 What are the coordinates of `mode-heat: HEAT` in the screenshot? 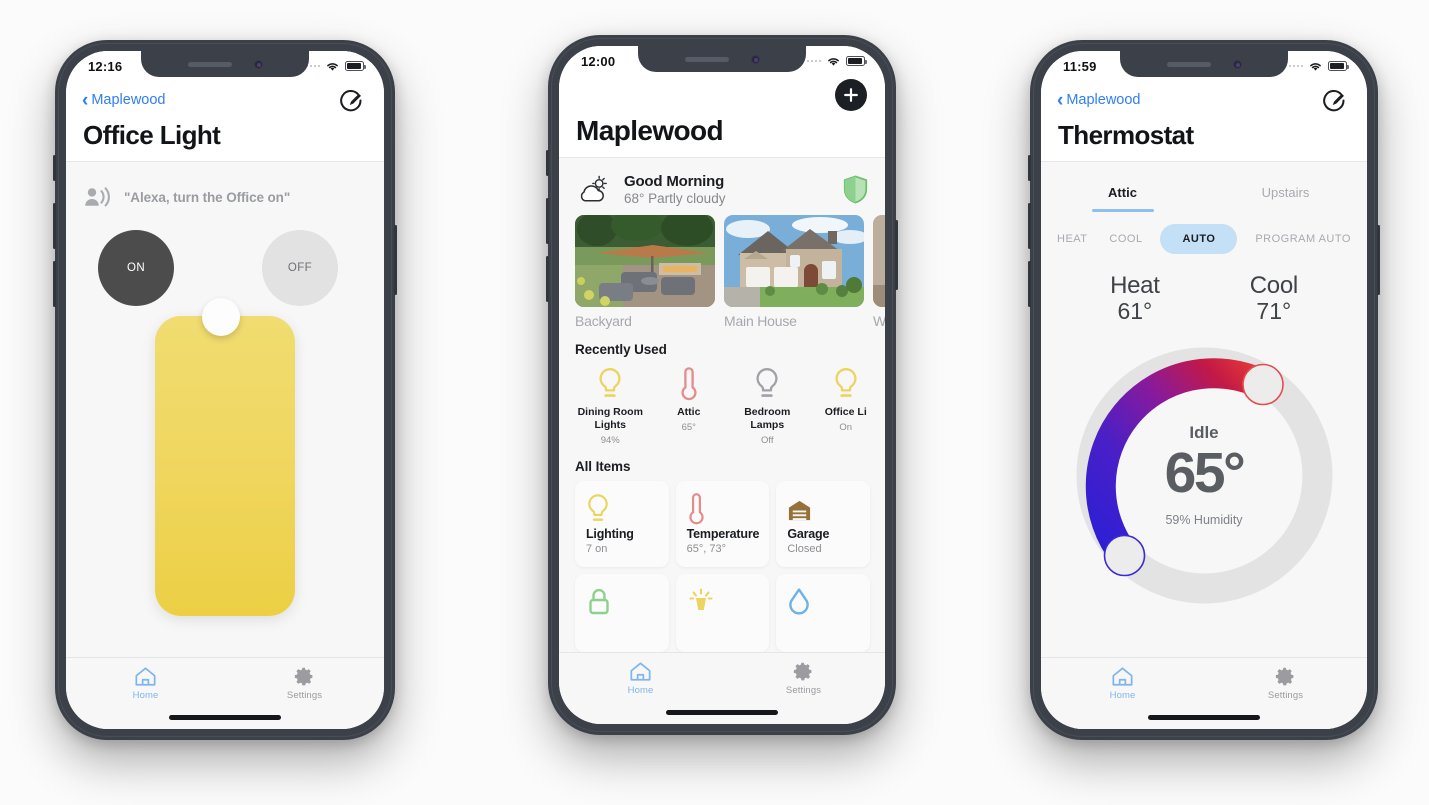 It's located at (1072, 239).